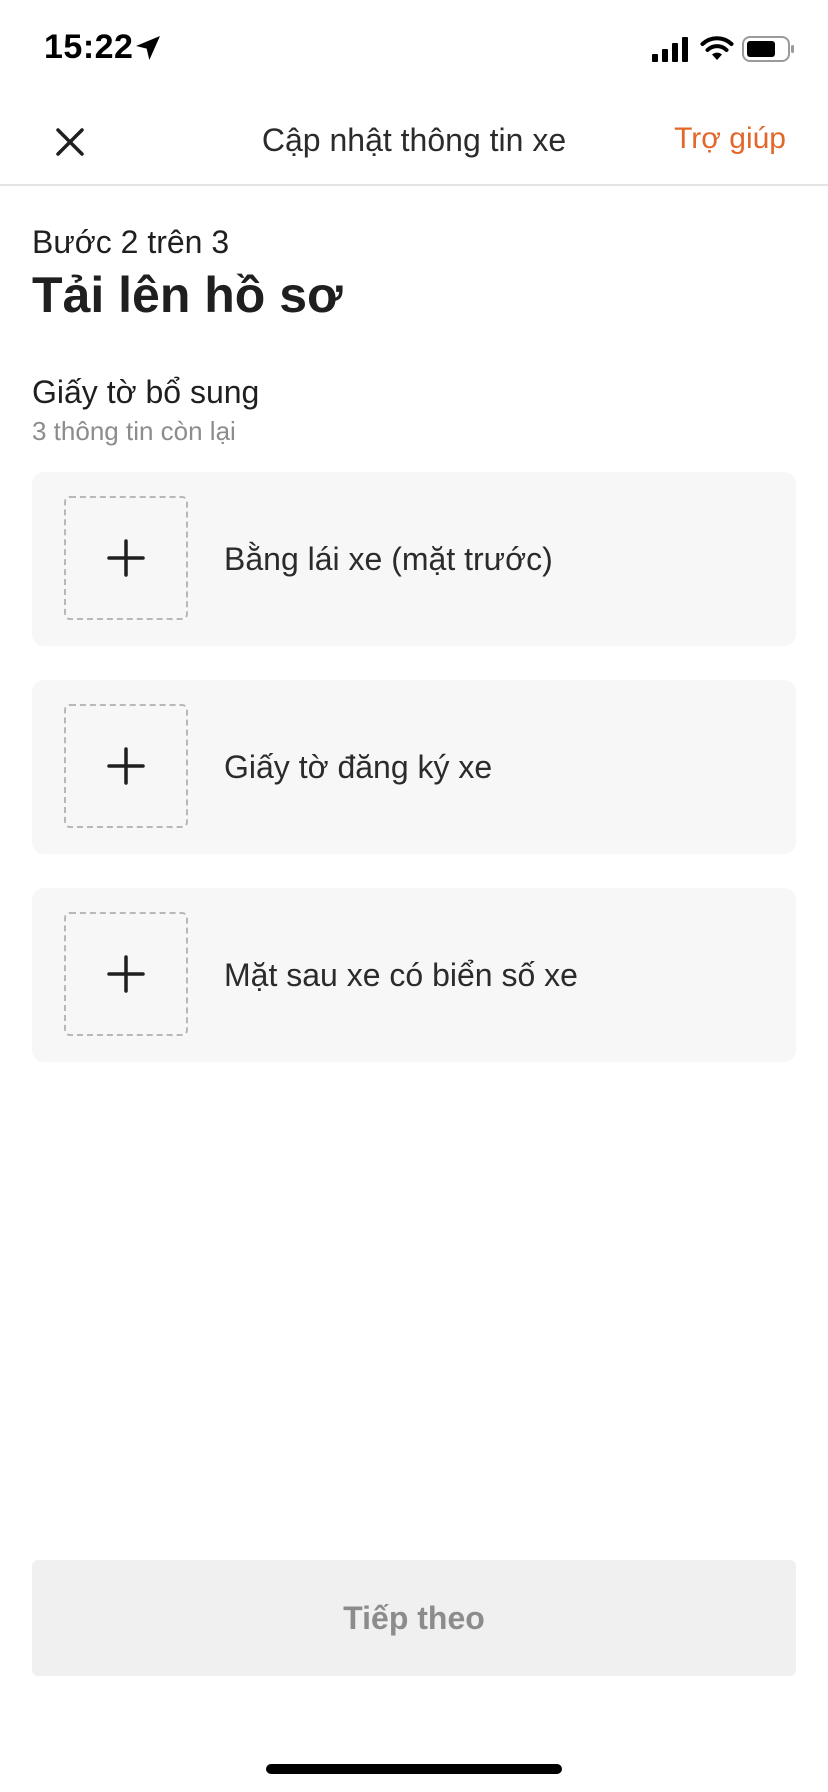  I want to click on upload-label: Bằng lái xe (mặt trước), so click(388, 559).